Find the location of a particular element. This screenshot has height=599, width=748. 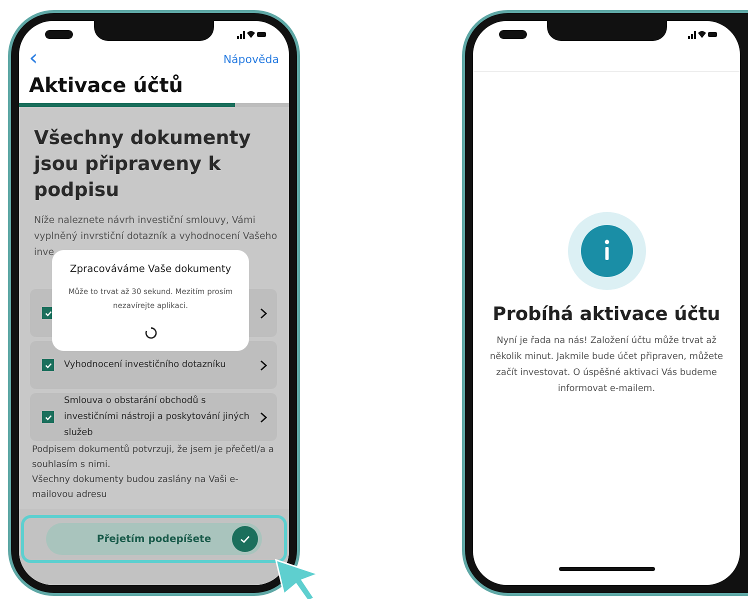

dialog-title: Zpracováváme Vaše dokumenty is located at coordinates (151, 269).